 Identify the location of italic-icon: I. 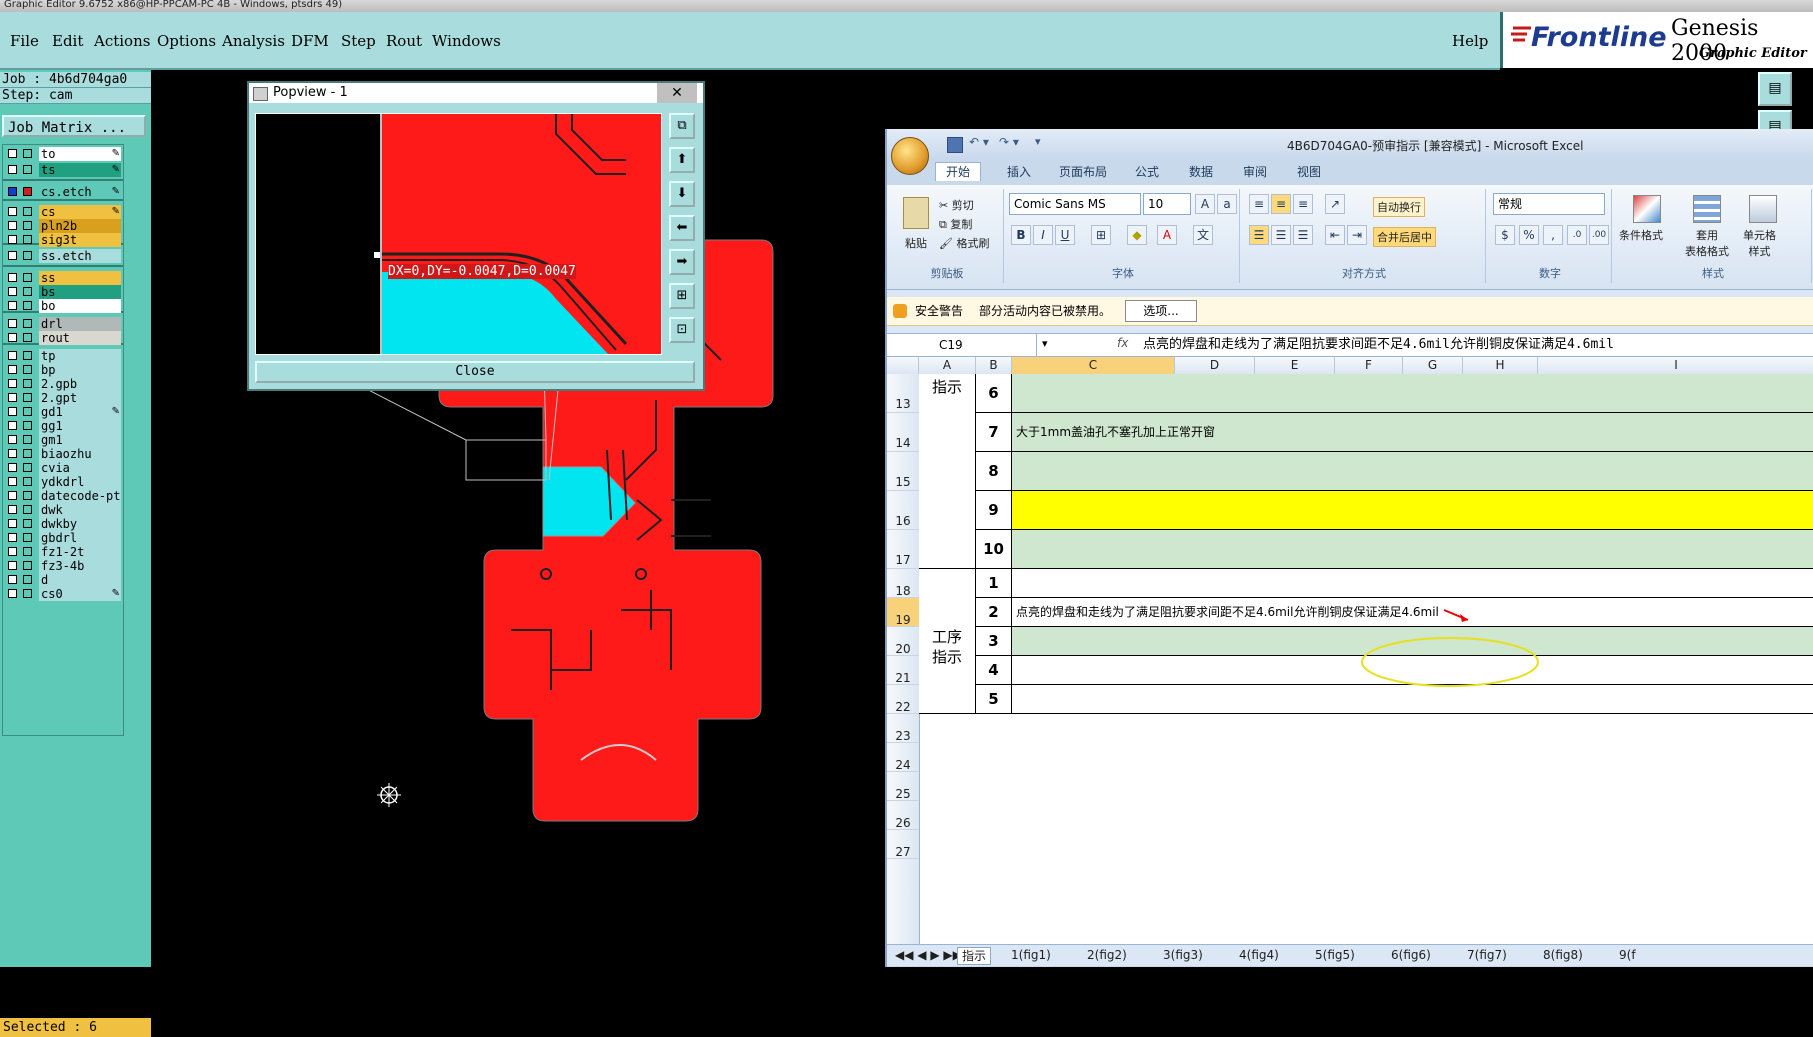
(1043, 235).